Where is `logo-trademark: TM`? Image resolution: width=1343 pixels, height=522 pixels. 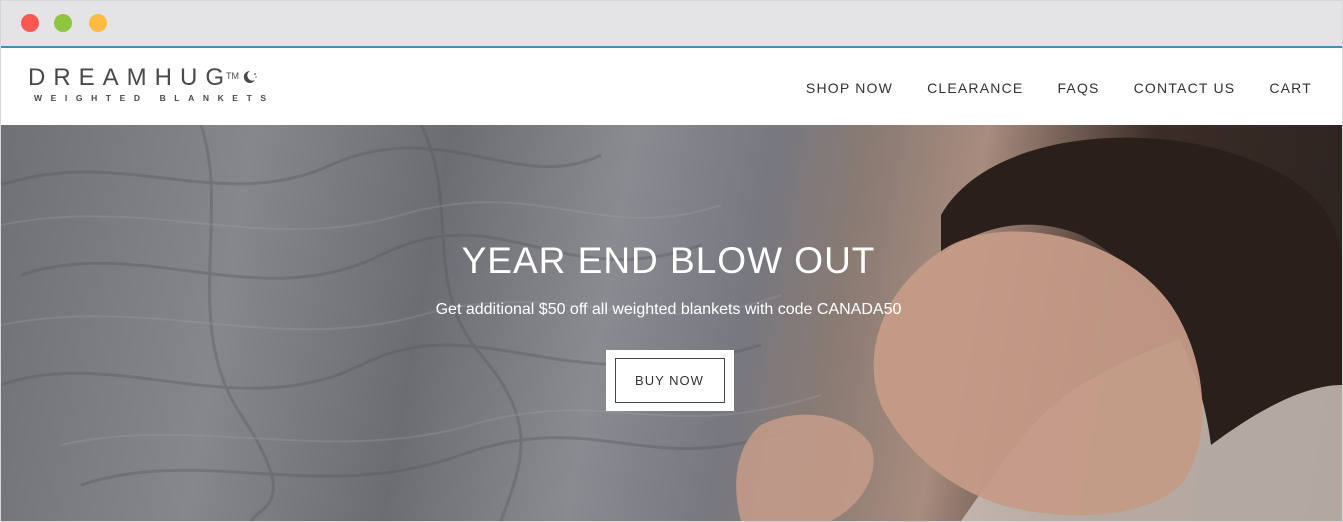
logo-trademark: TM is located at coordinates (233, 76).